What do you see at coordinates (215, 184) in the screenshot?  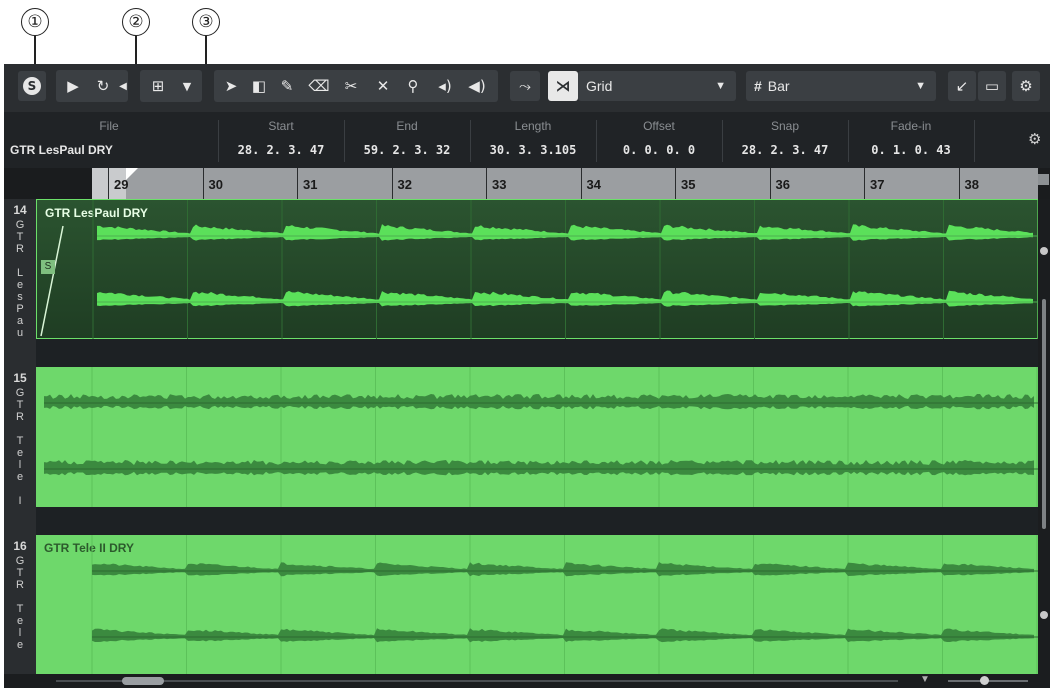 I see `bar-number: 30` at bounding box center [215, 184].